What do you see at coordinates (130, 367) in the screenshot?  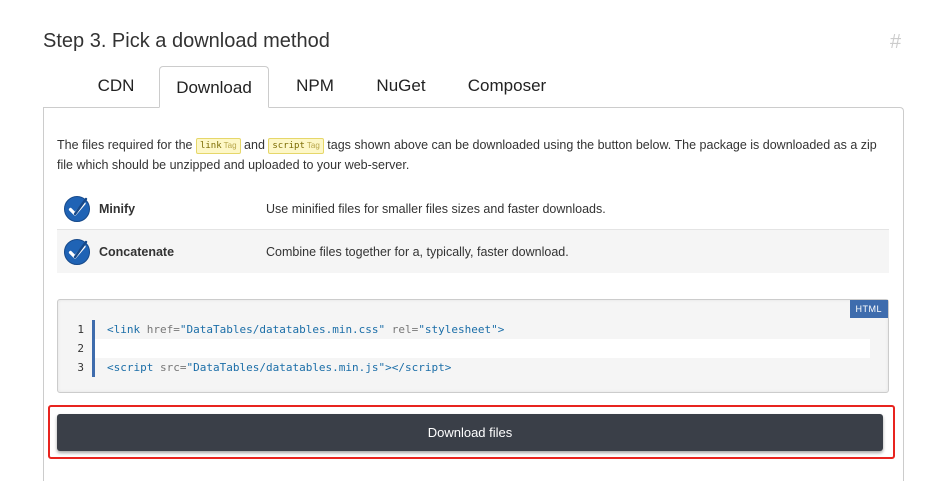 I see `code-tag: <script` at bounding box center [130, 367].